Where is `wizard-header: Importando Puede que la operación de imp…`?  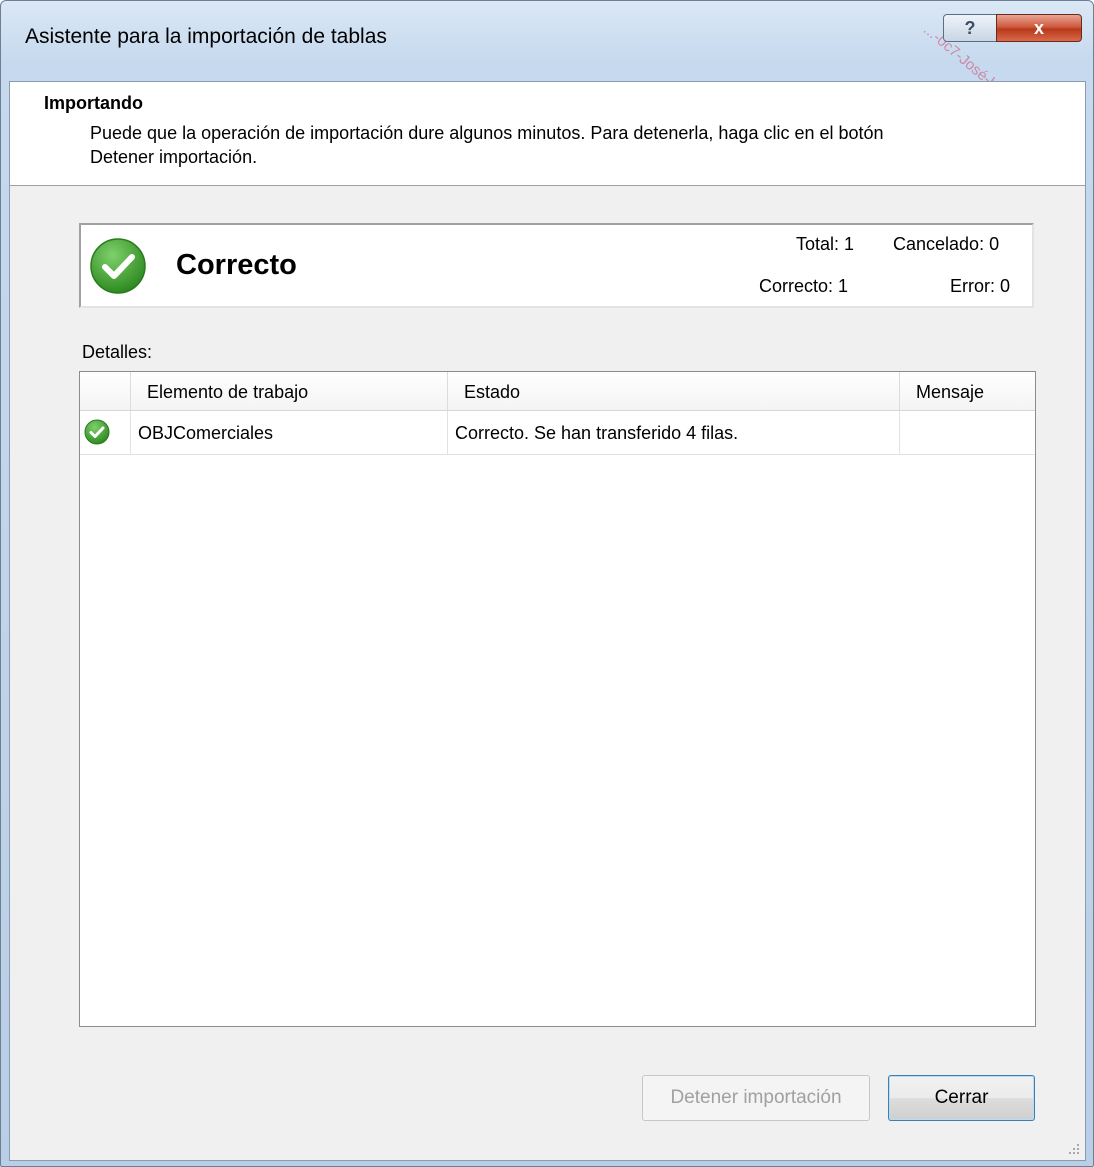
wizard-header: Importando Puede que la operación de imp… is located at coordinates (547, 134).